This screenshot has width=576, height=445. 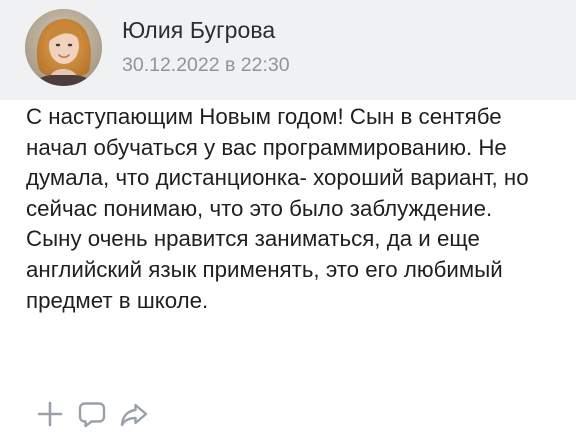 What do you see at coordinates (134, 414) in the screenshot?
I see `share-icon` at bounding box center [134, 414].